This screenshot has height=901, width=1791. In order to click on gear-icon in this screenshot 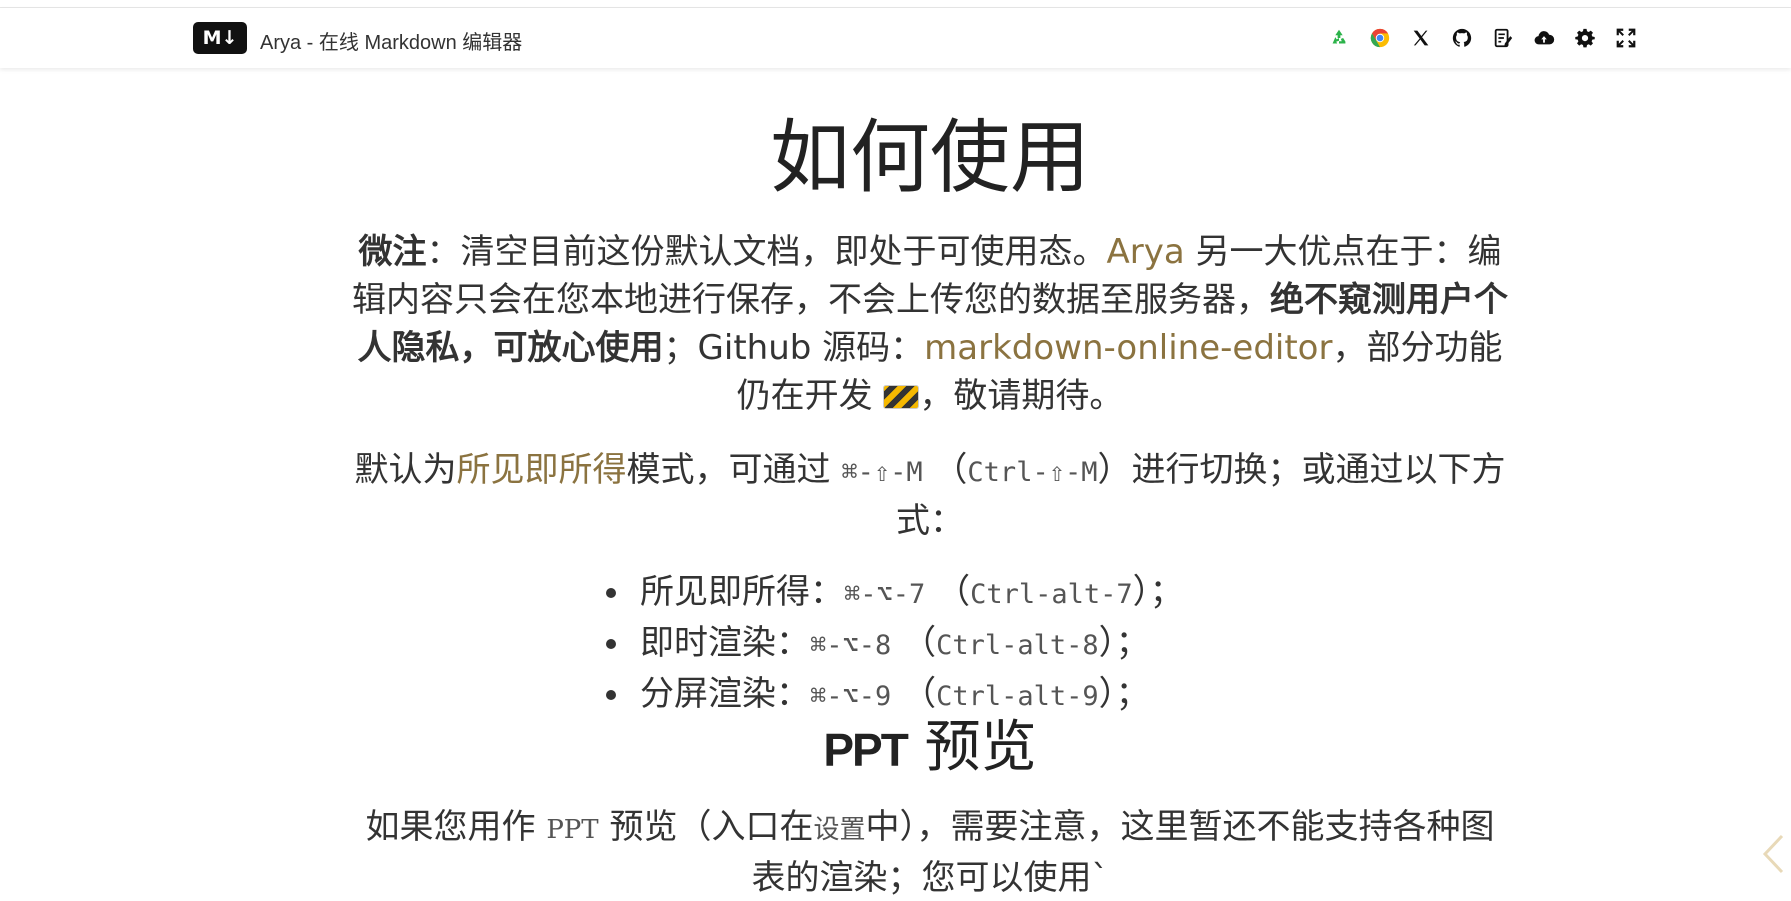, I will do `click(1584, 38)`.